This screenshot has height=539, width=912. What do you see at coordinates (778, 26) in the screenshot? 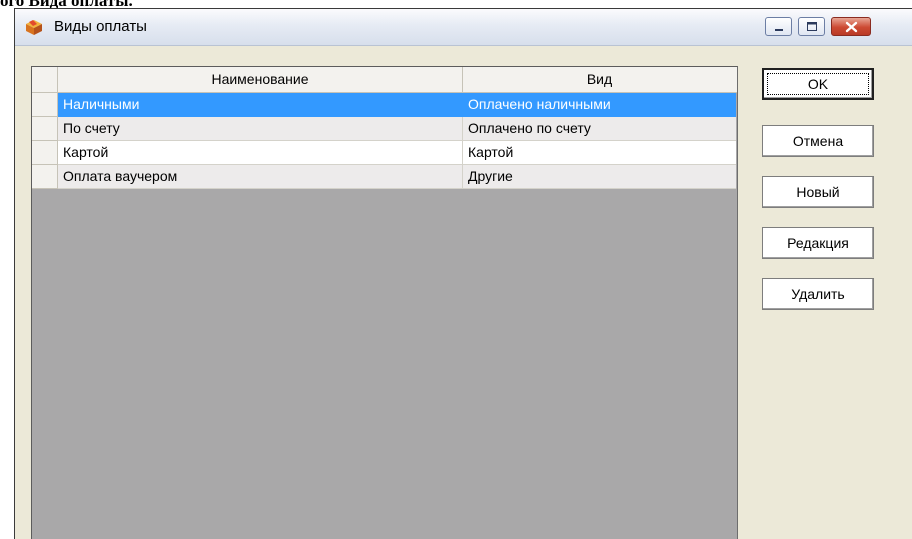
I see `minimize-button` at bounding box center [778, 26].